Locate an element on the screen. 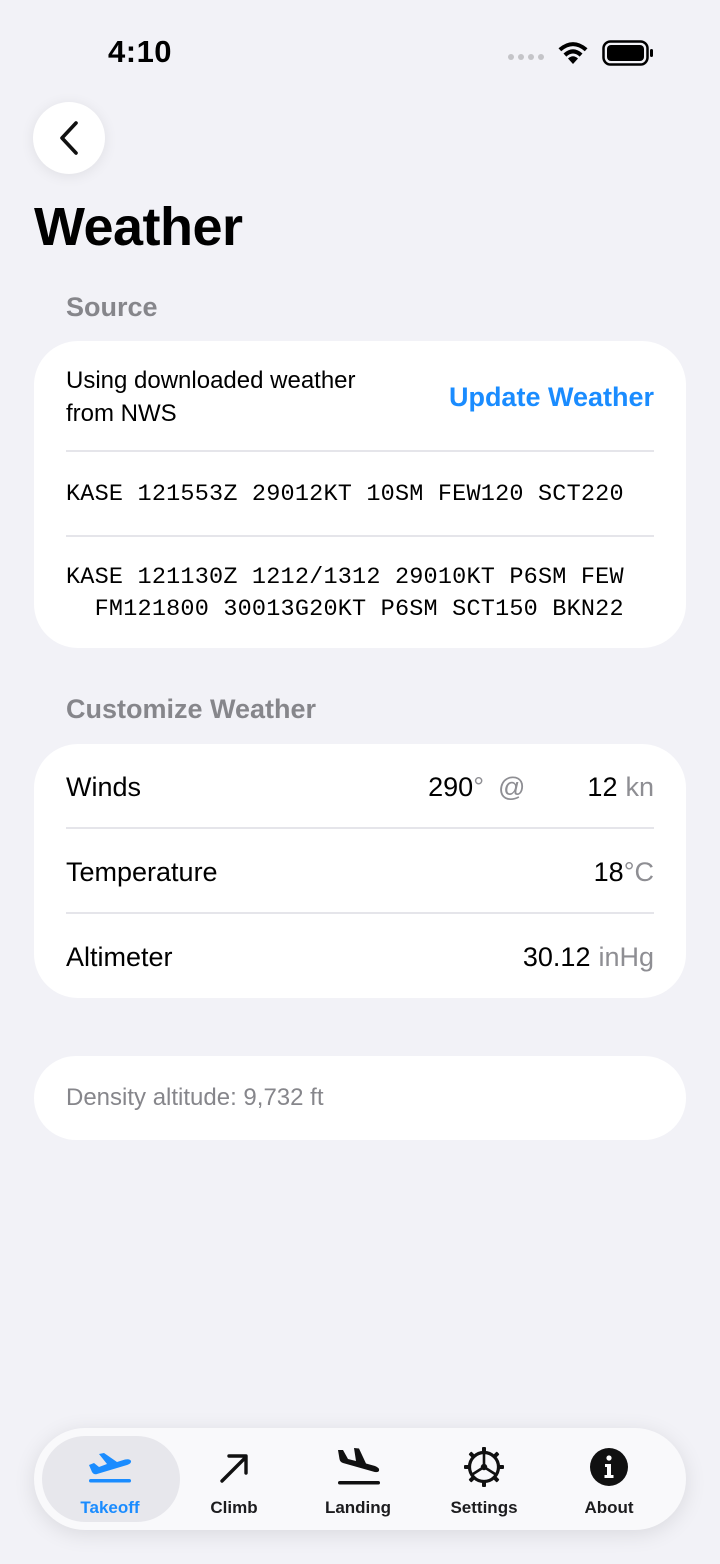 The image size is (720, 1564). status-icons is located at coordinates (581, 53).